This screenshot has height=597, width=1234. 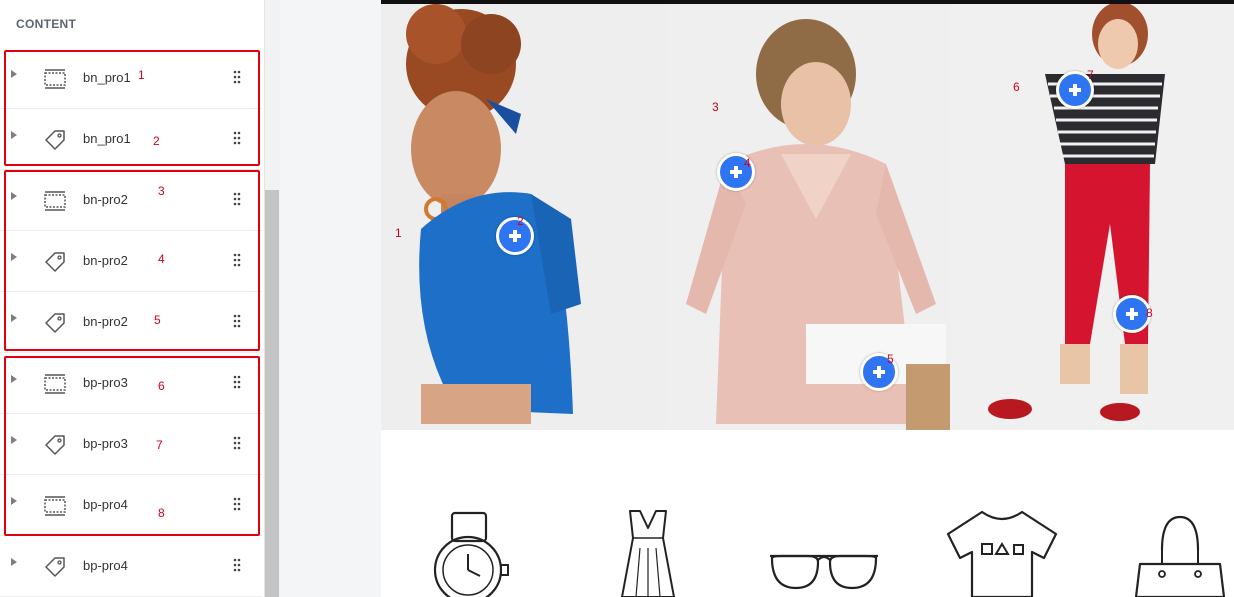 I want to click on hotspot-button: 8, so click(x=1133, y=314).